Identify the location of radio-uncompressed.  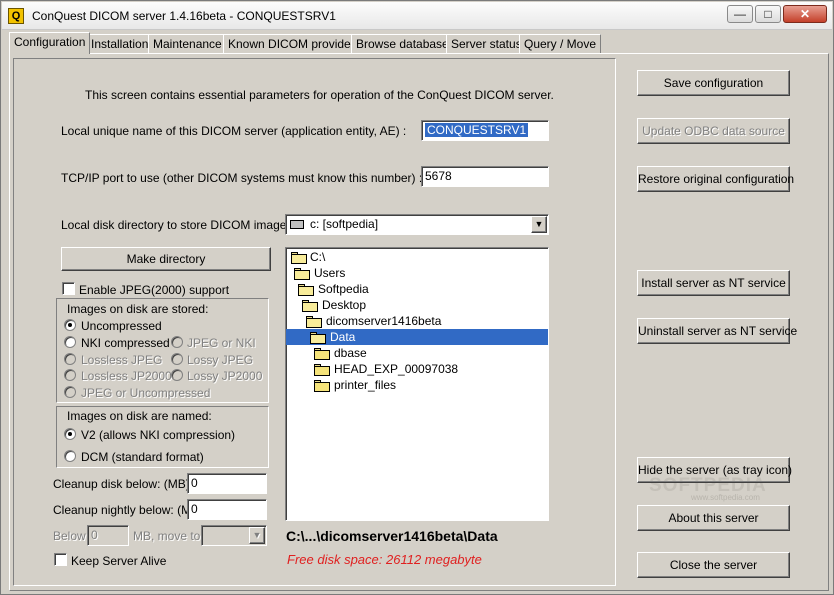
(70, 325).